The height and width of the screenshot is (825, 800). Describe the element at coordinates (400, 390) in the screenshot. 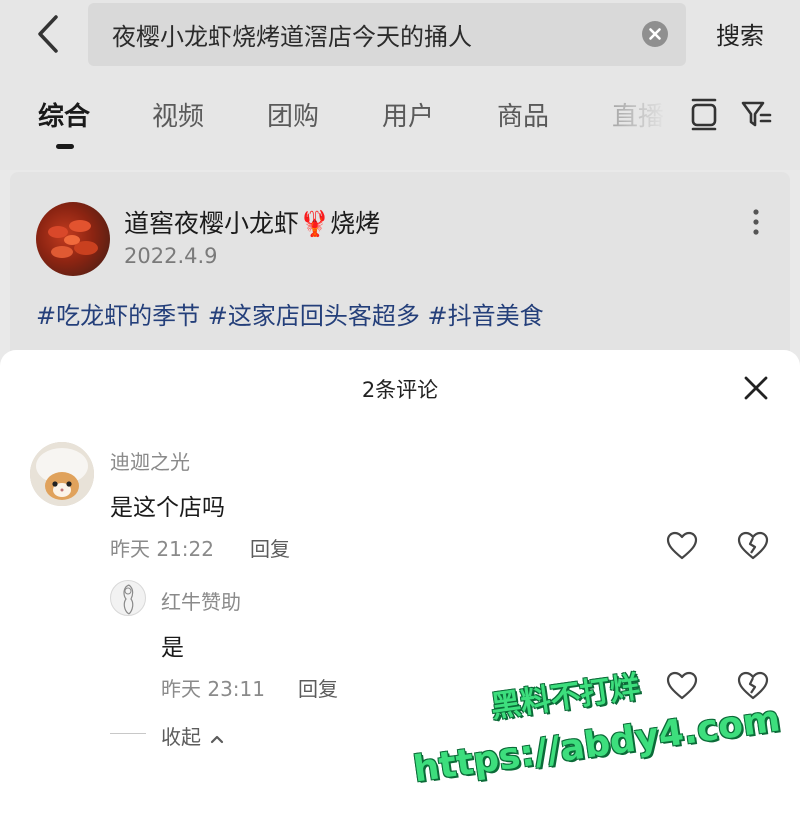

I see `comments-count-title: 2条评论` at that location.